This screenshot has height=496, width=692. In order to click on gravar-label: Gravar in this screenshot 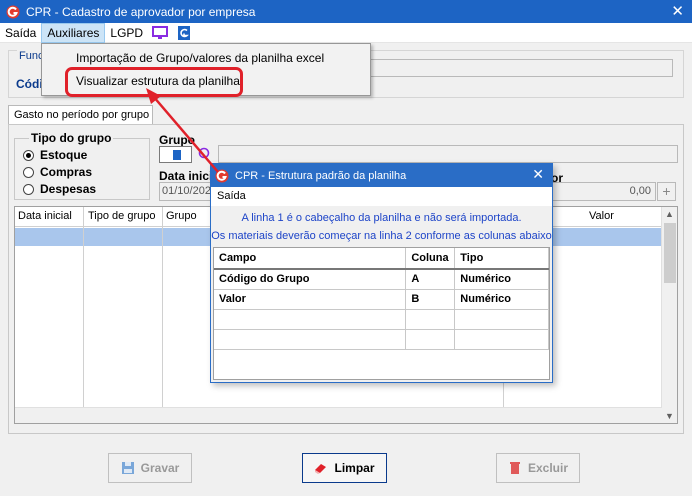, I will do `click(160, 468)`.